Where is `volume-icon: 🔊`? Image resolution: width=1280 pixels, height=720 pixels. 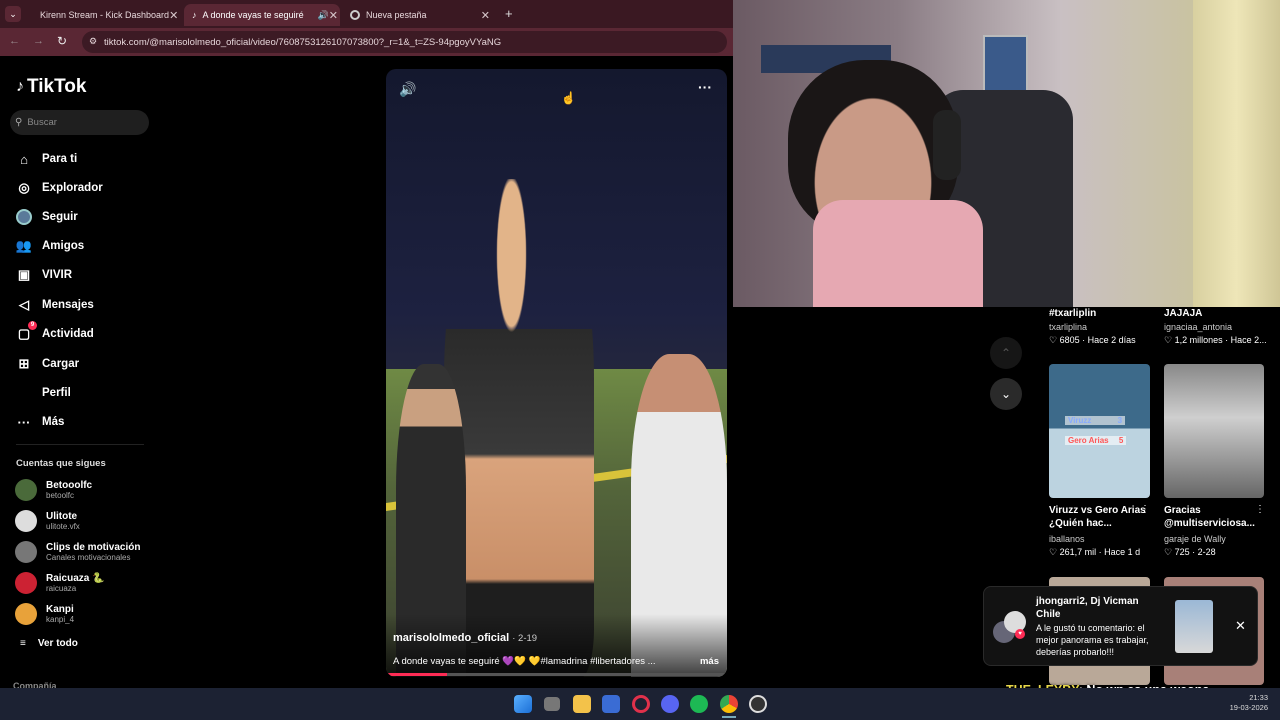 volume-icon: 🔊 is located at coordinates (407, 89).